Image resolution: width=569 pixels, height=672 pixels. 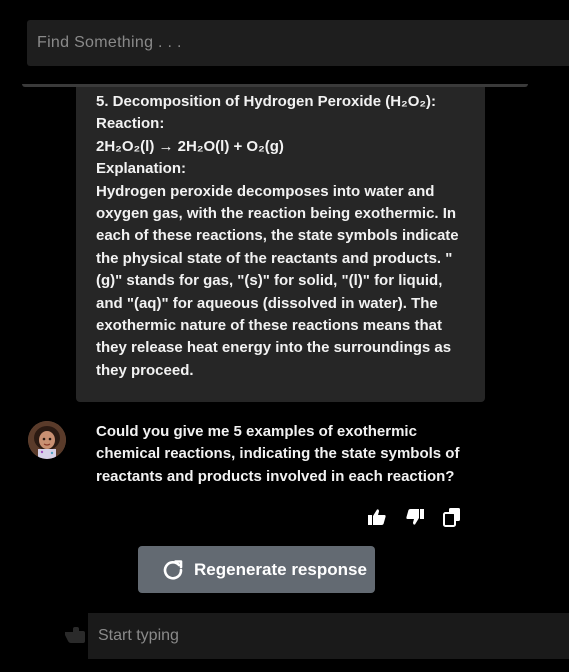 I want to click on answer-line-equation: 2H₂O₂(l) → 2H₂O(l) + O₂(g), so click(x=190, y=146).